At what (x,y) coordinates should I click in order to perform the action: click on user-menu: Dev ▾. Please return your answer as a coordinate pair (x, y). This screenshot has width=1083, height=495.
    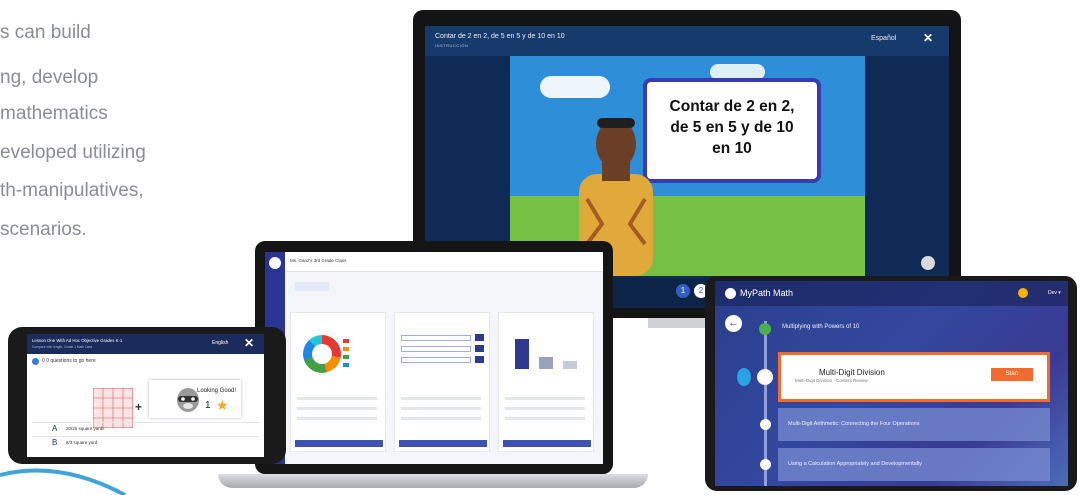
    Looking at the image, I should click on (1054, 293).